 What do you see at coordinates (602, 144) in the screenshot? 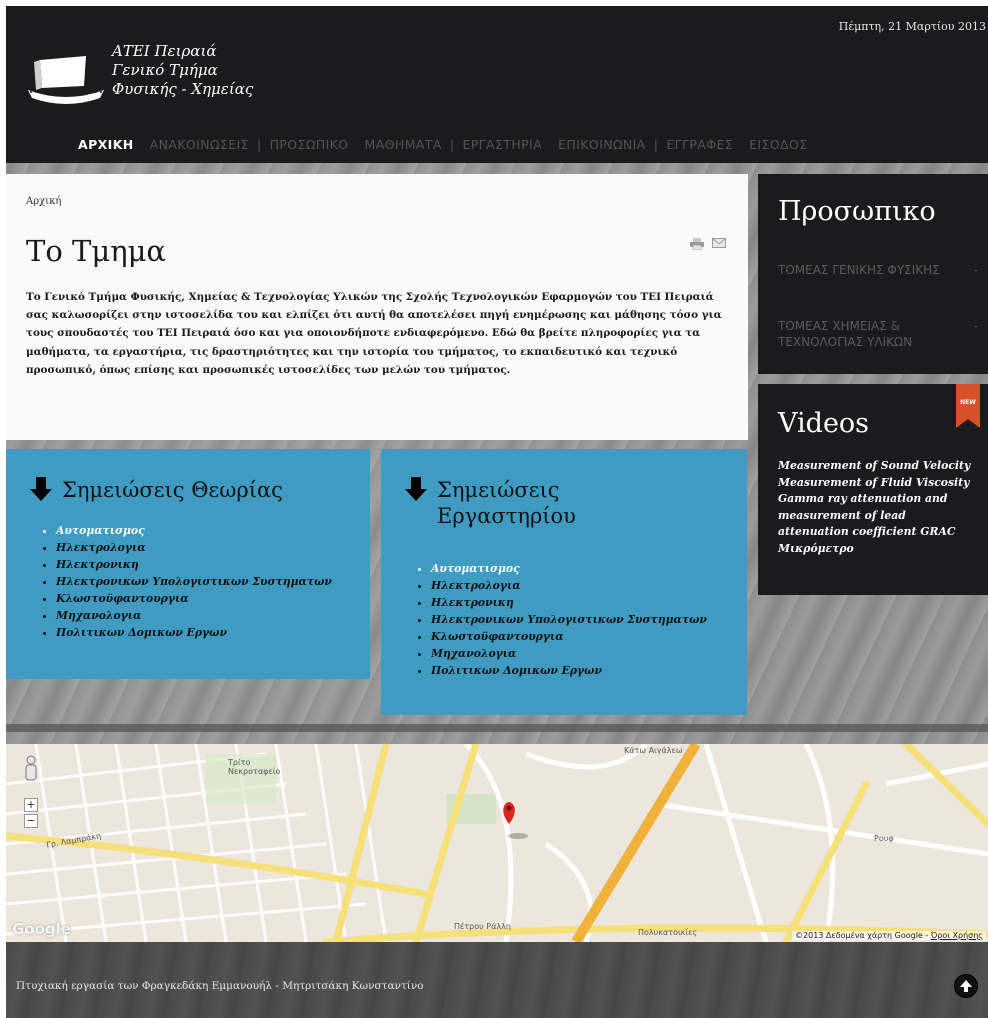
I see `nav-item-contact: ΕΠΙΚΟΙΝΩΝΙΑ` at bounding box center [602, 144].